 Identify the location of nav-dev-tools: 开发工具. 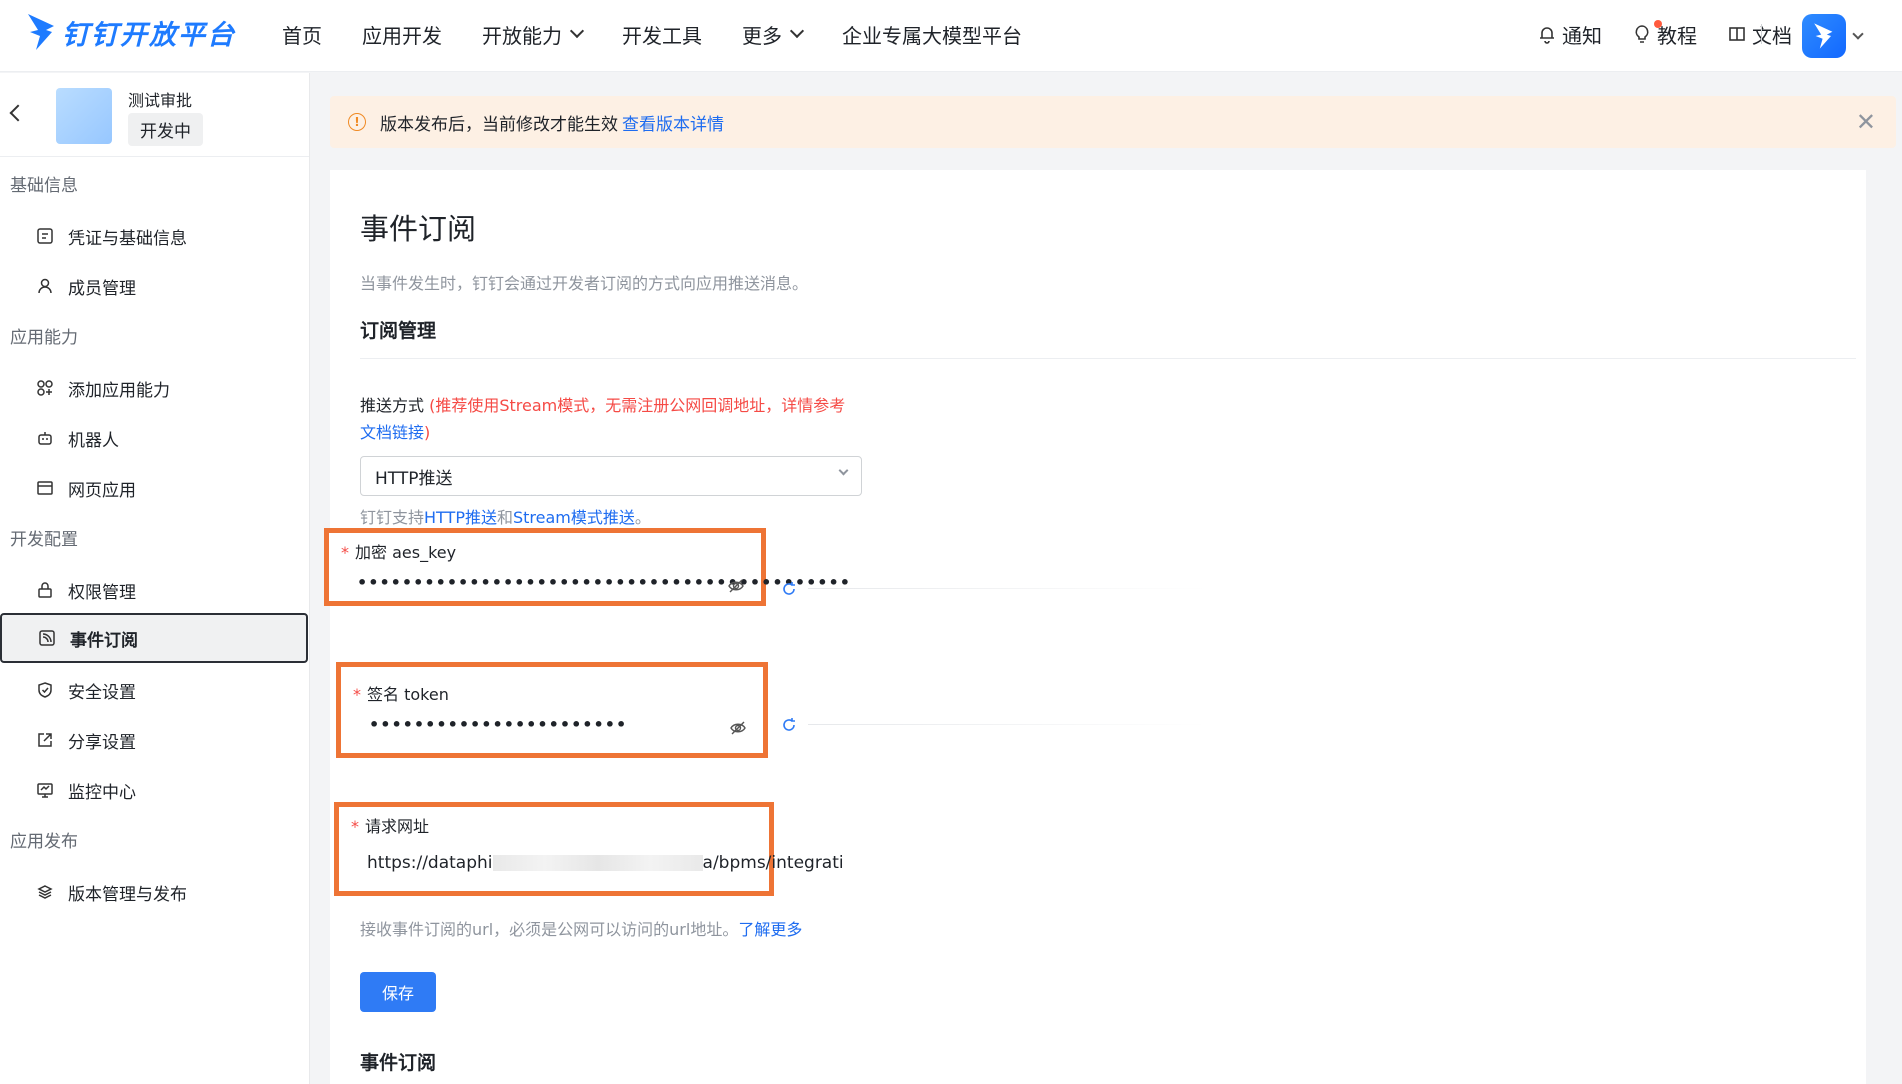
(662, 34).